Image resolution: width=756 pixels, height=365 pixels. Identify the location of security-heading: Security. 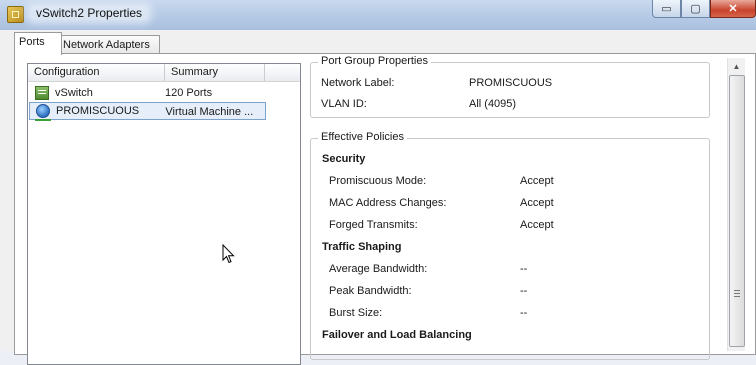
(344, 159).